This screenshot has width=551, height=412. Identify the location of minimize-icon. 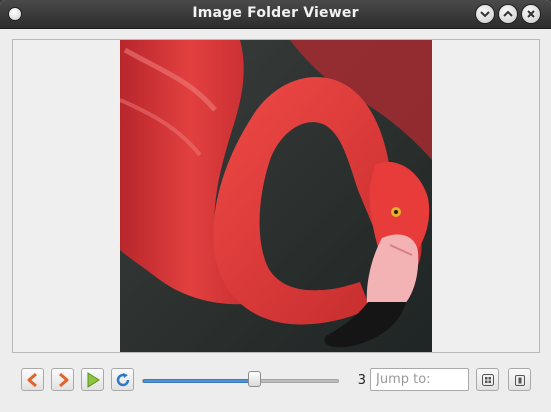
(485, 14).